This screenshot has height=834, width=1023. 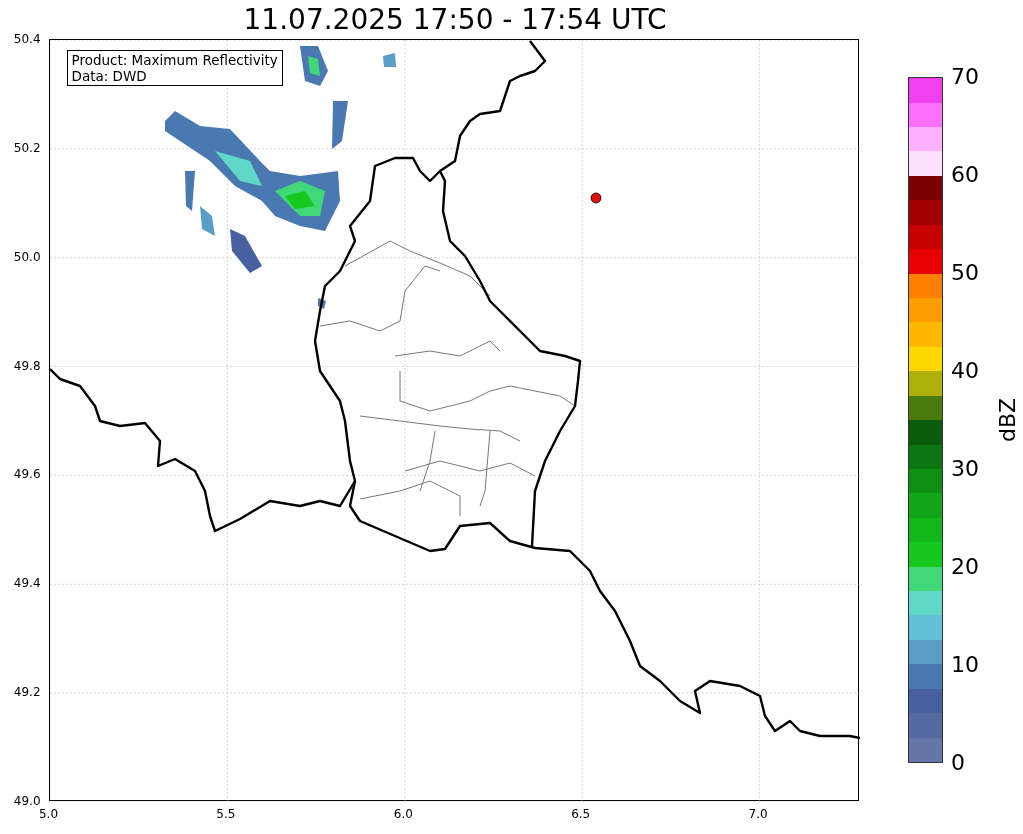 I want to click on colorbar-tick-label: 40, so click(x=965, y=371).